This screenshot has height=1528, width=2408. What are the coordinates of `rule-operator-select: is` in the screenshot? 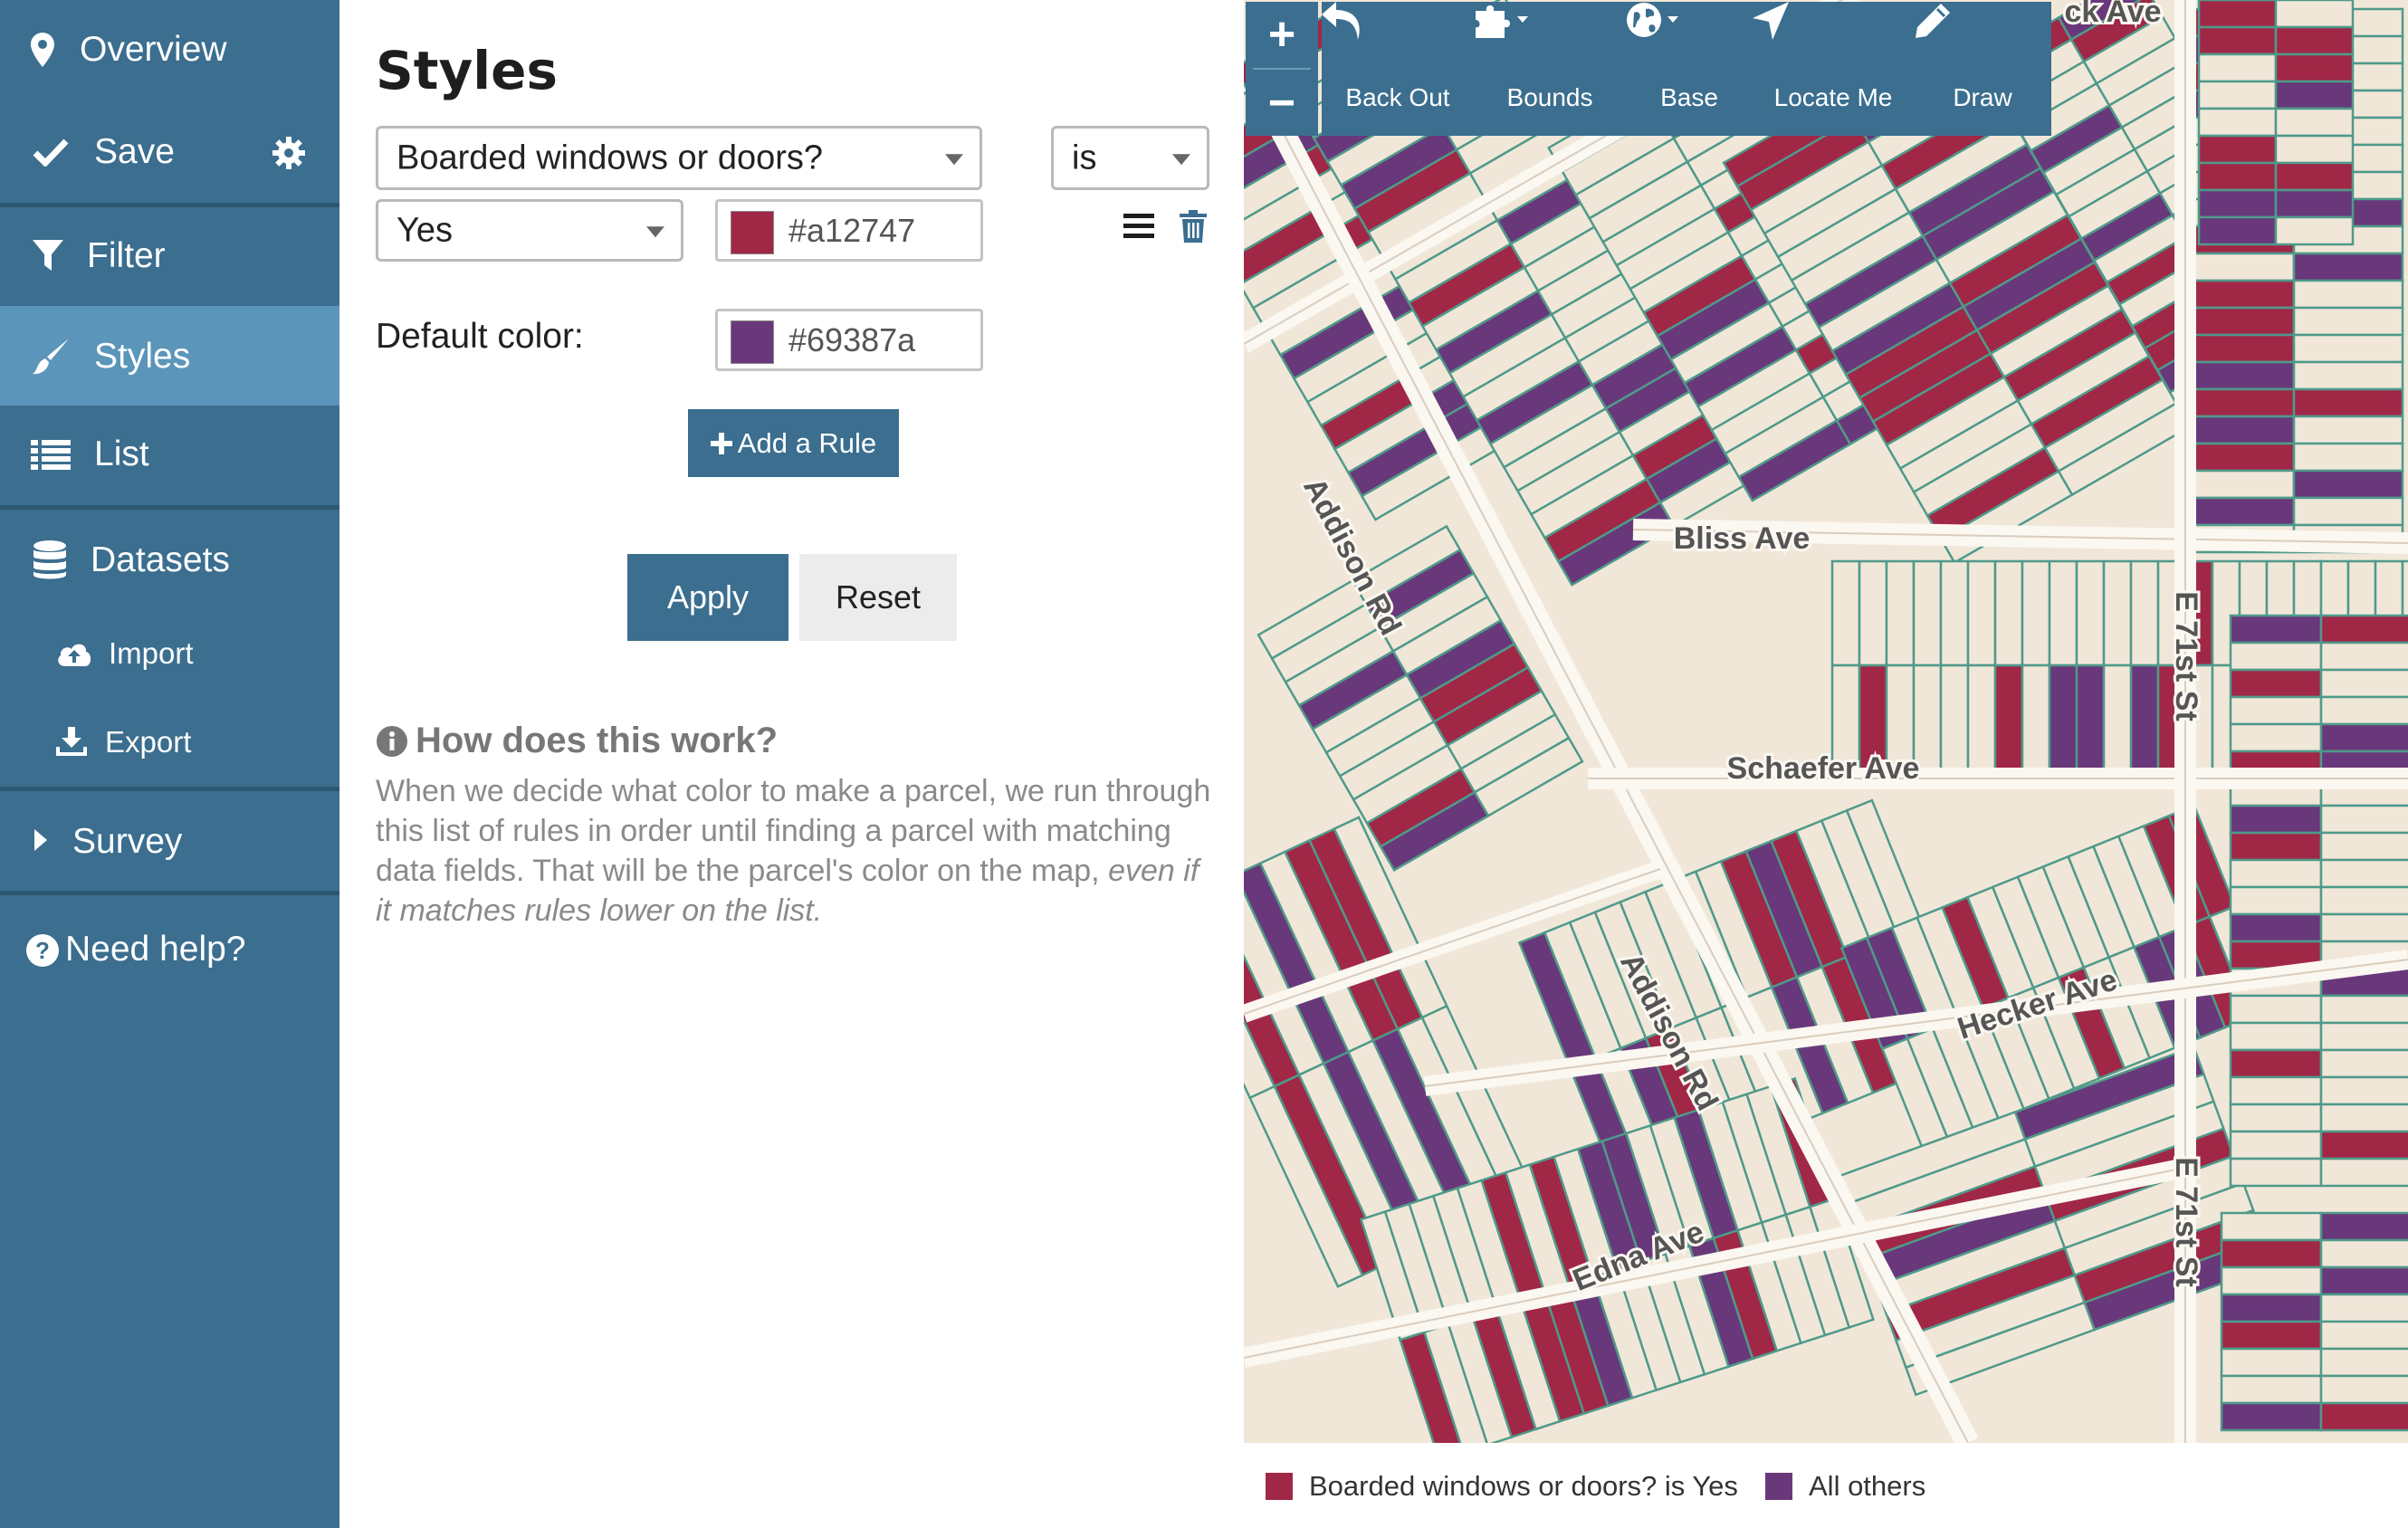 It's located at (1130, 158).